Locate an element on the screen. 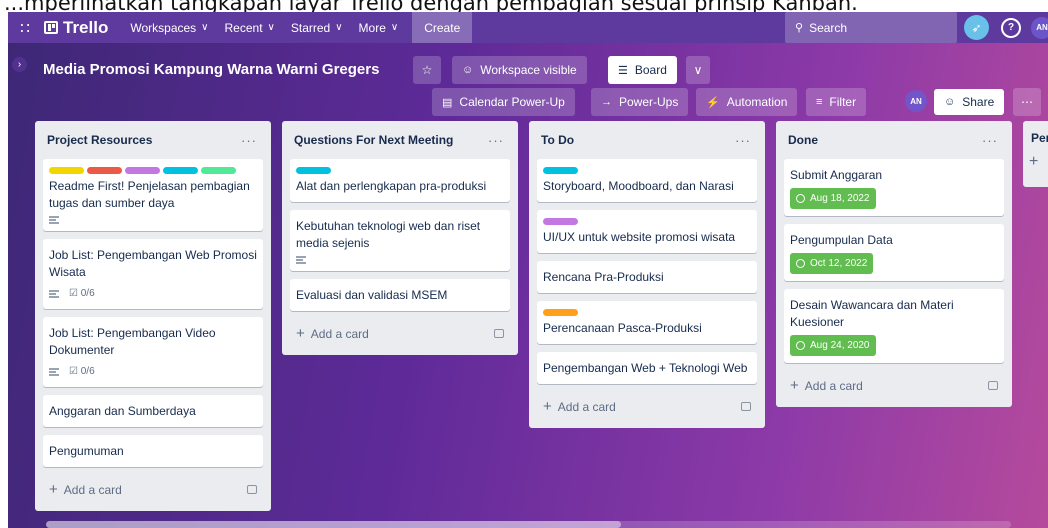  rocket-icon: → is located at coordinates (606, 102).